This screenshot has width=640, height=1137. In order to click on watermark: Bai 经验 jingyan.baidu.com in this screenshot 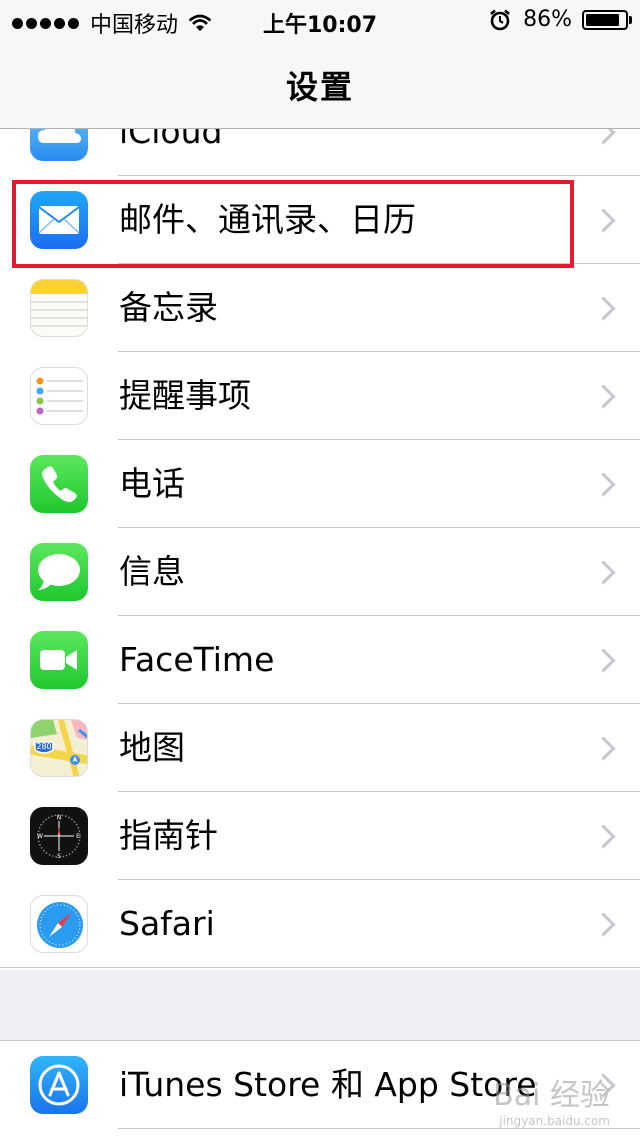, I will do `click(551, 1099)`.